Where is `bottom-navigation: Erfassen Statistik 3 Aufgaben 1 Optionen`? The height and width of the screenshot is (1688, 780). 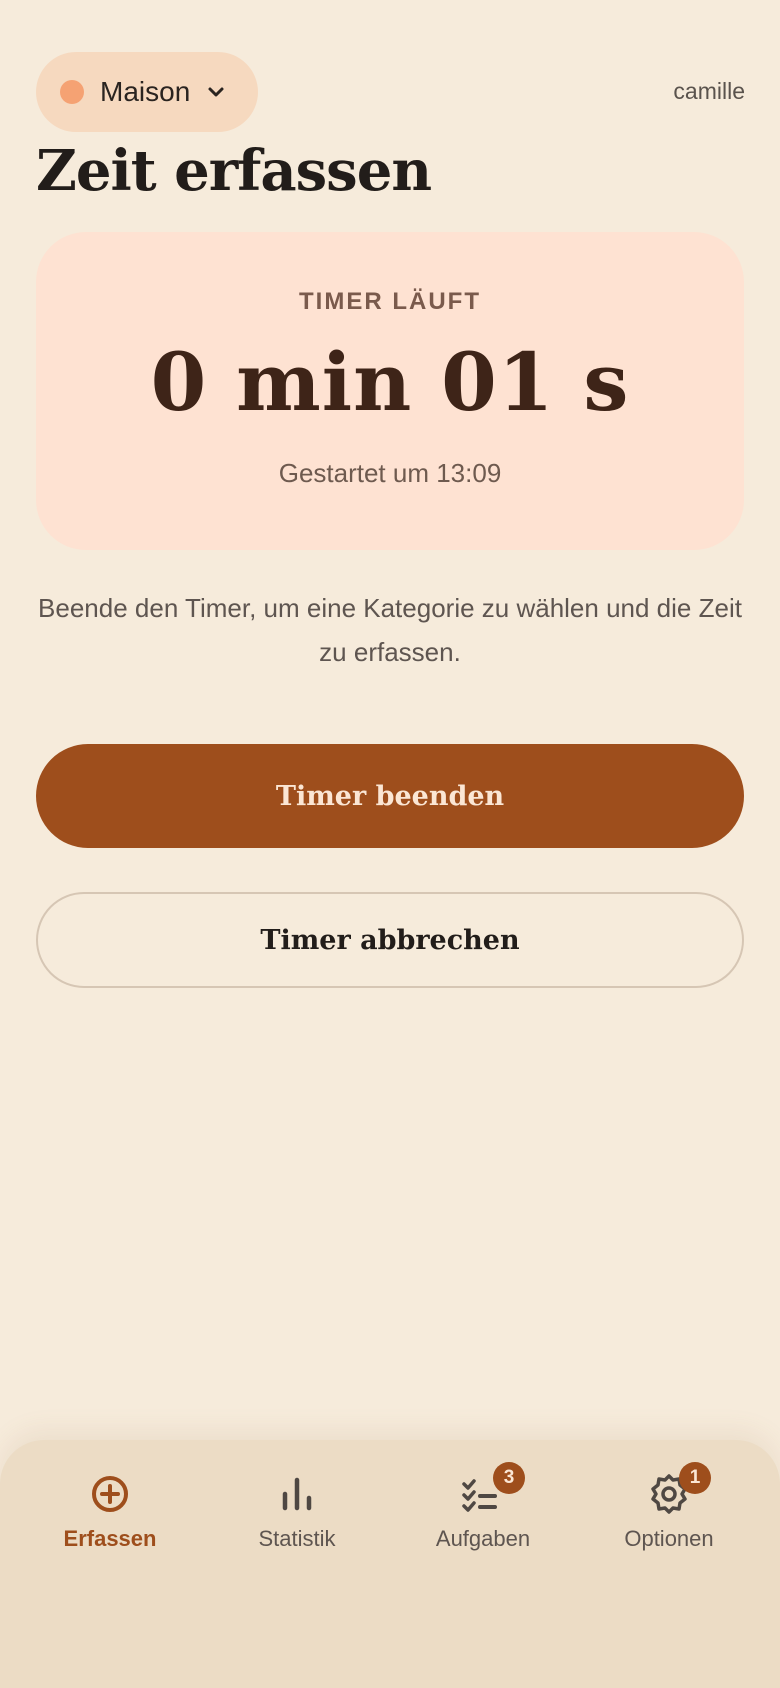 bottom-navigation: Erfassen Statistik 3 Aufgaben 1 Optionen is located at coordinates (390, 1564).